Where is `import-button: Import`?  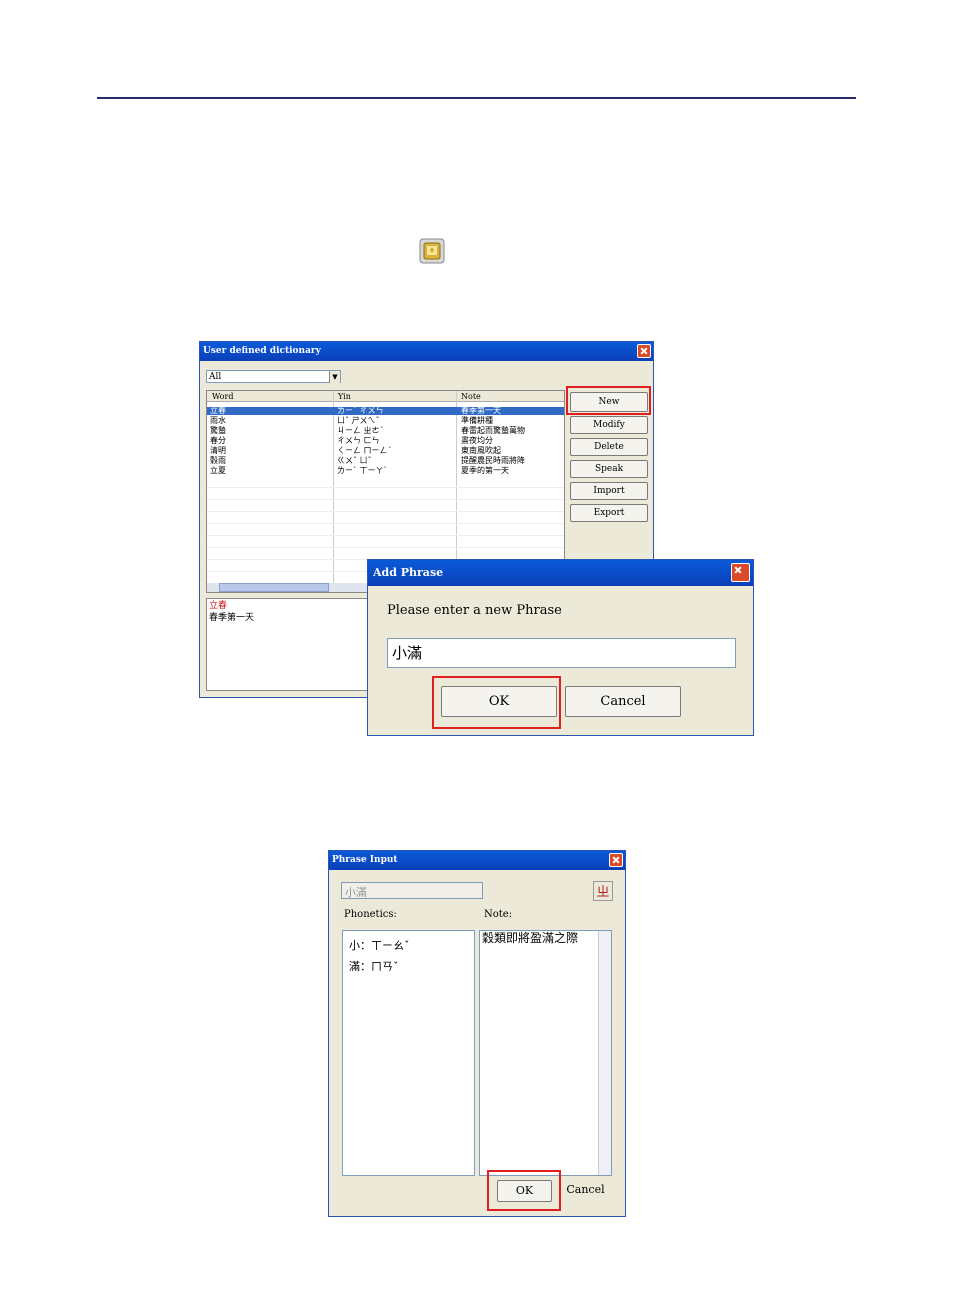 import-button: Import is located at coordinates (609, 491).